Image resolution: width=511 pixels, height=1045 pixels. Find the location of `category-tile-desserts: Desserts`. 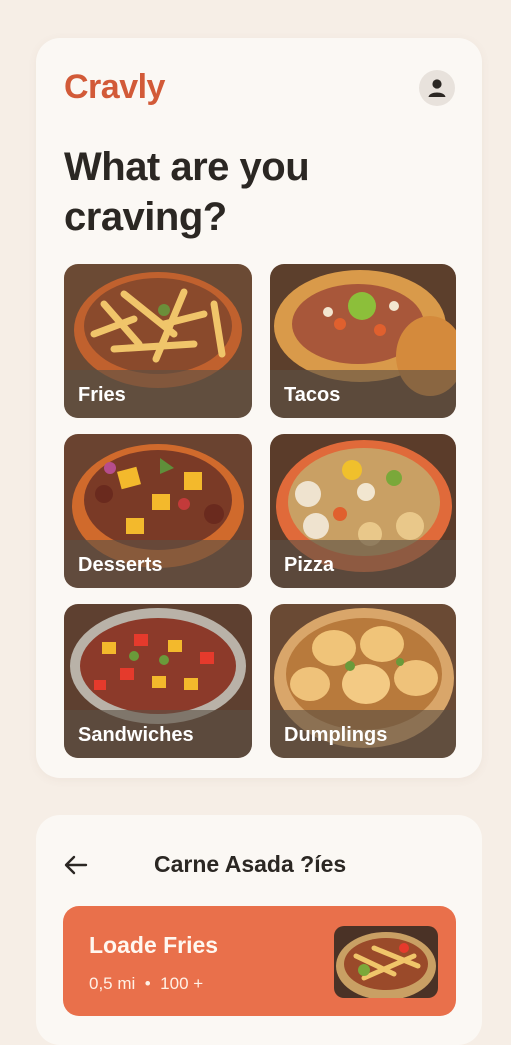

category-tile-desserts: Desserts is located at coordinates (158, 511).